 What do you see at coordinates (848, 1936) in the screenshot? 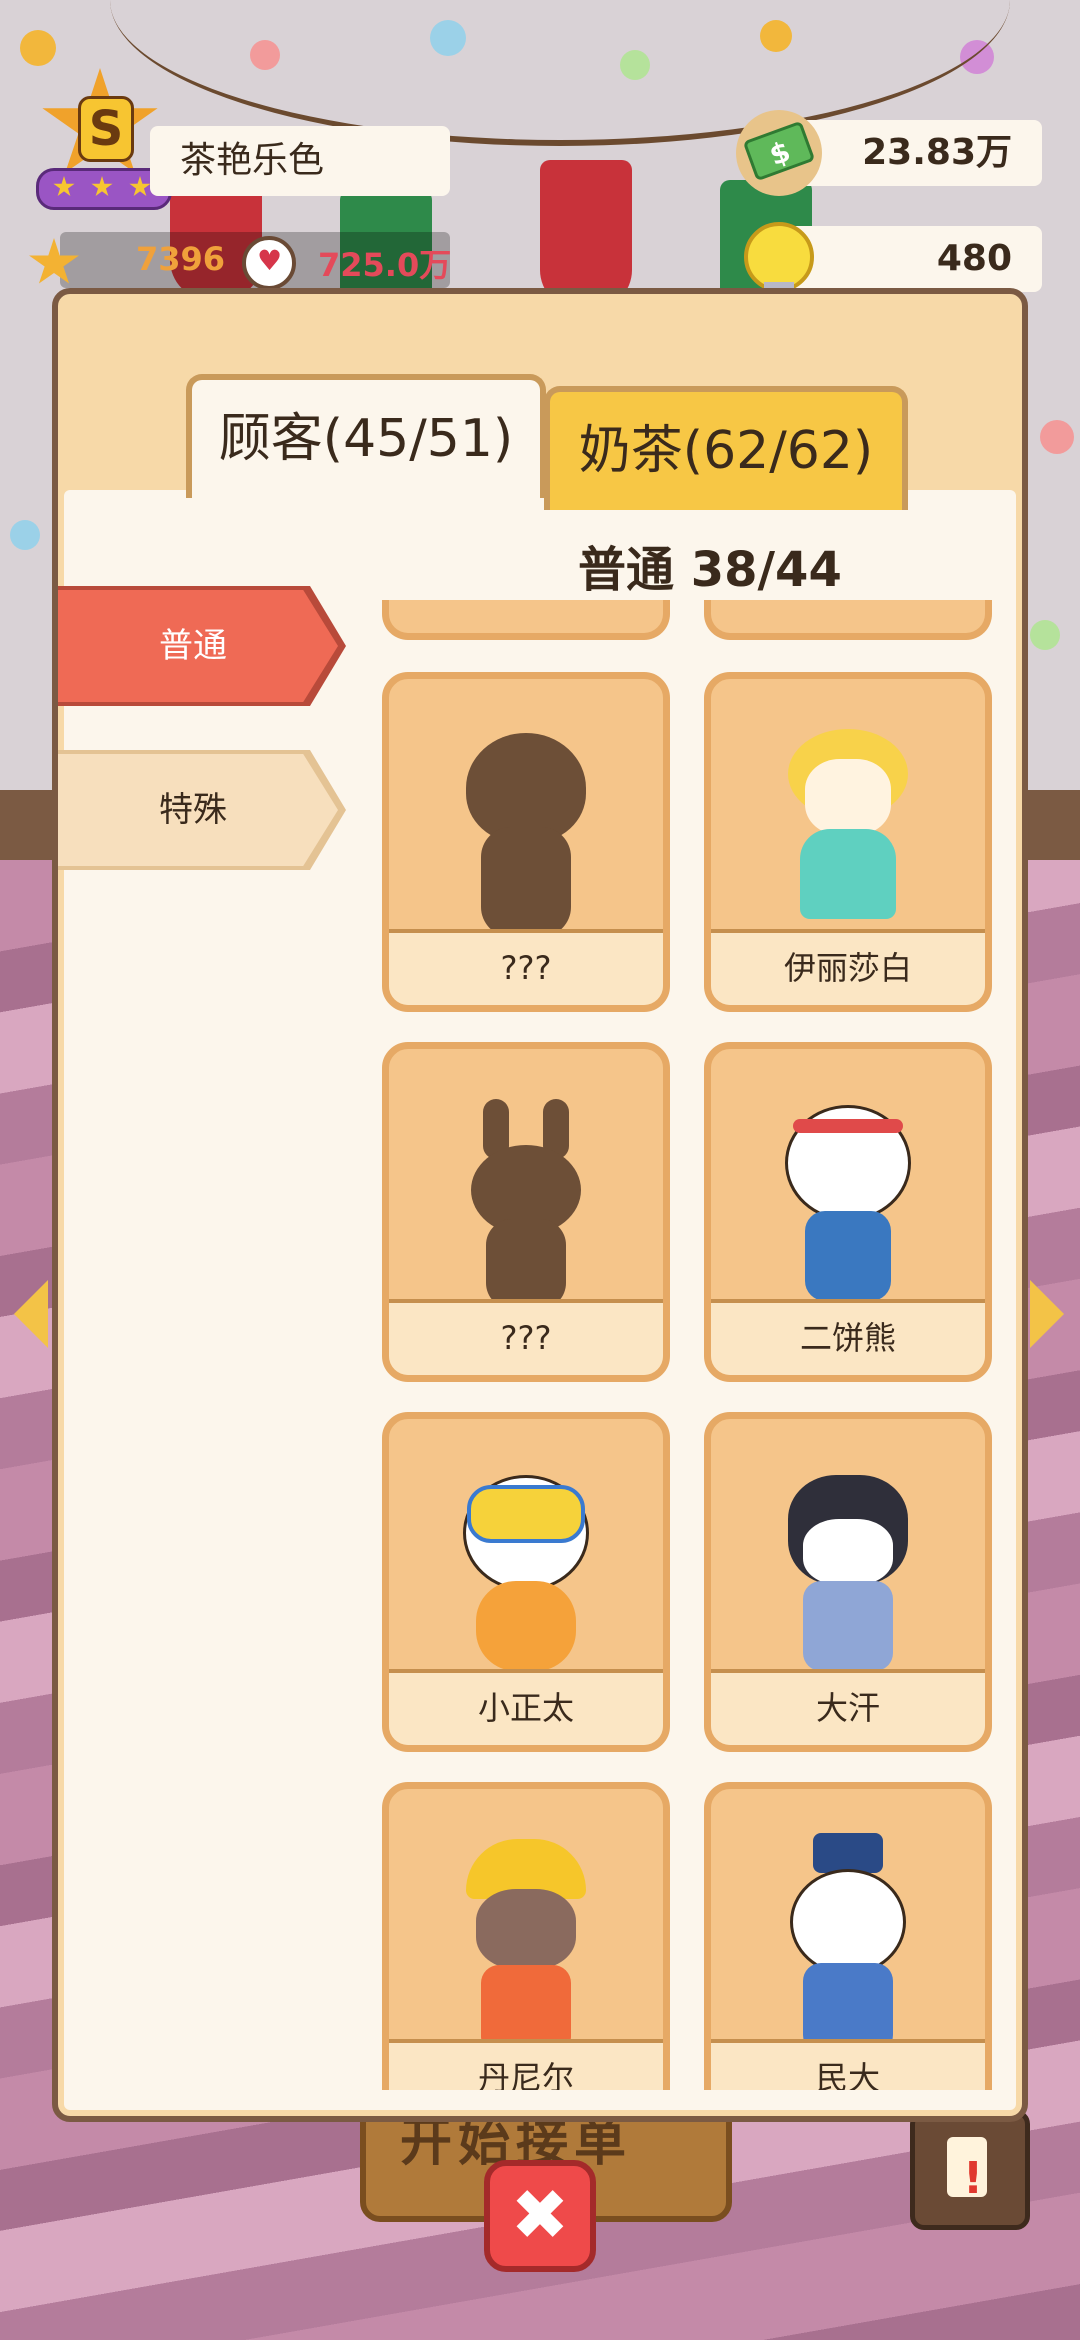
I see `customer-card: 民大` at bounding box center [848, 1936].